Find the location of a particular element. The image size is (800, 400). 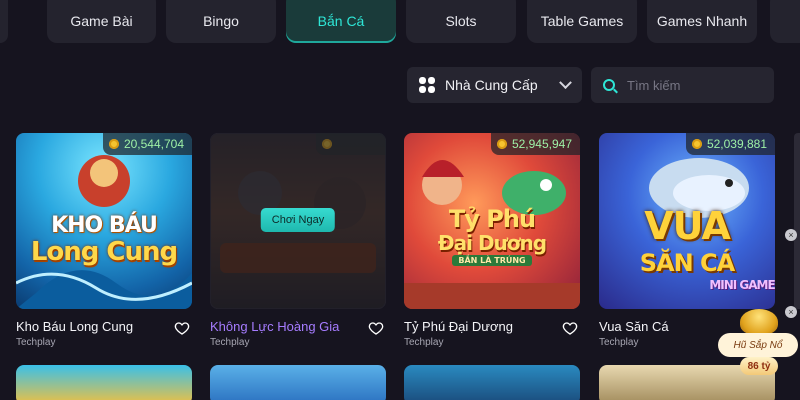

art-title-line1: VUA is located at coordinates (687, 226).